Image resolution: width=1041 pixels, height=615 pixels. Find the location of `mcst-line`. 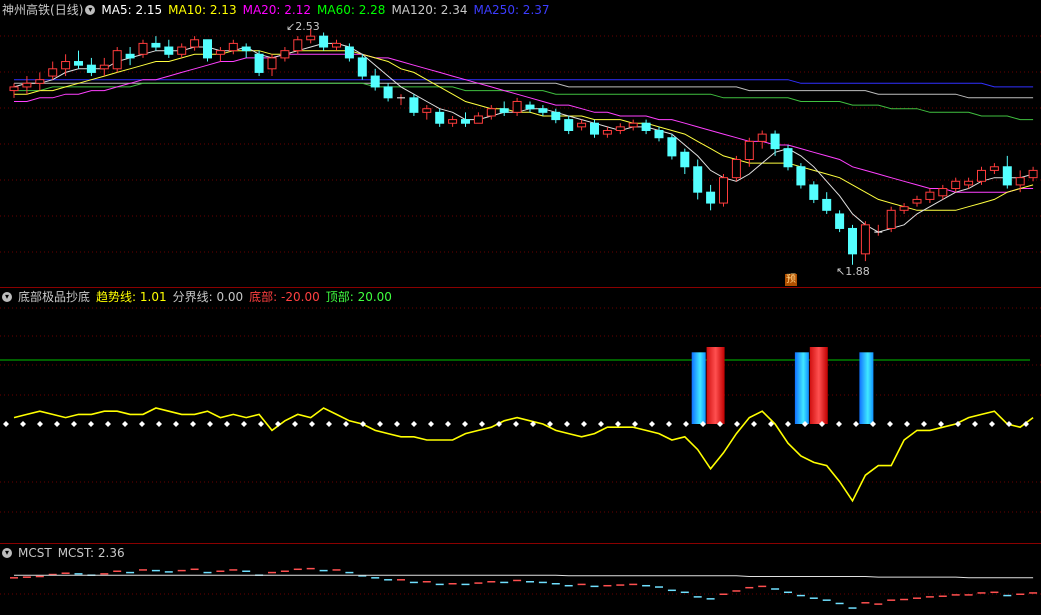

mcst-line is located at coordinates (524, 576).